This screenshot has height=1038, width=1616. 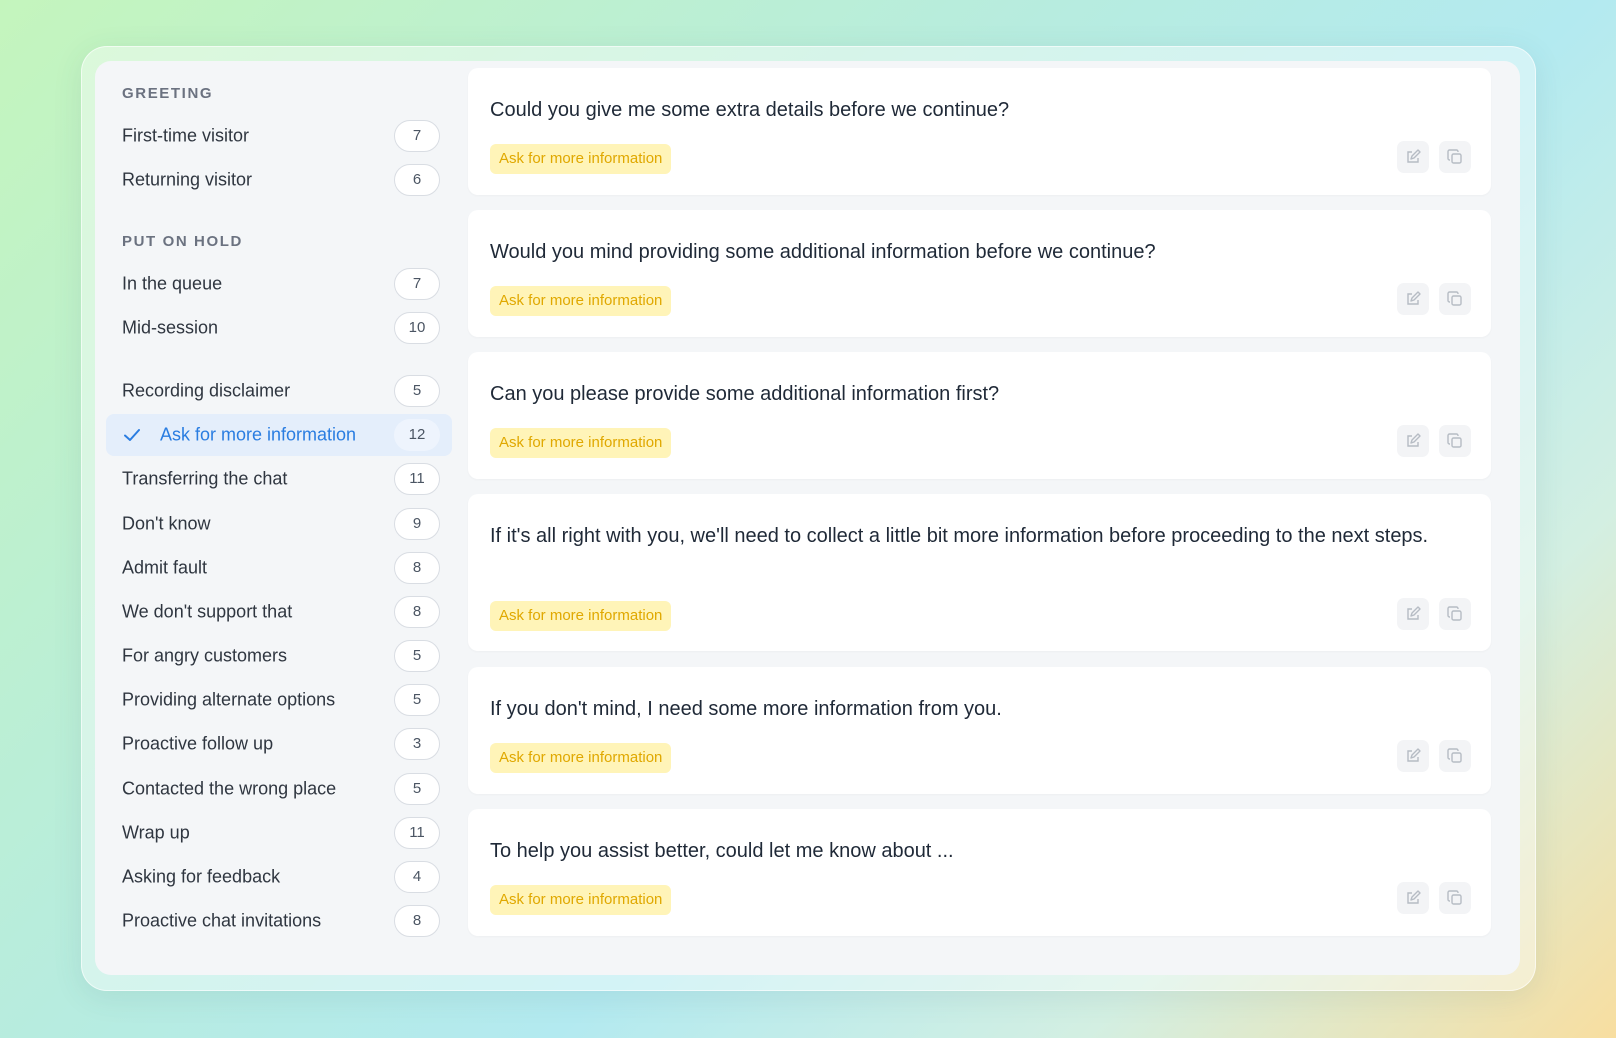 What do you see at coordinates (229, 788) in the screenshot?
I see `sidebar-item-label: Contacted the wrong place` at bounding box center [229, 788].